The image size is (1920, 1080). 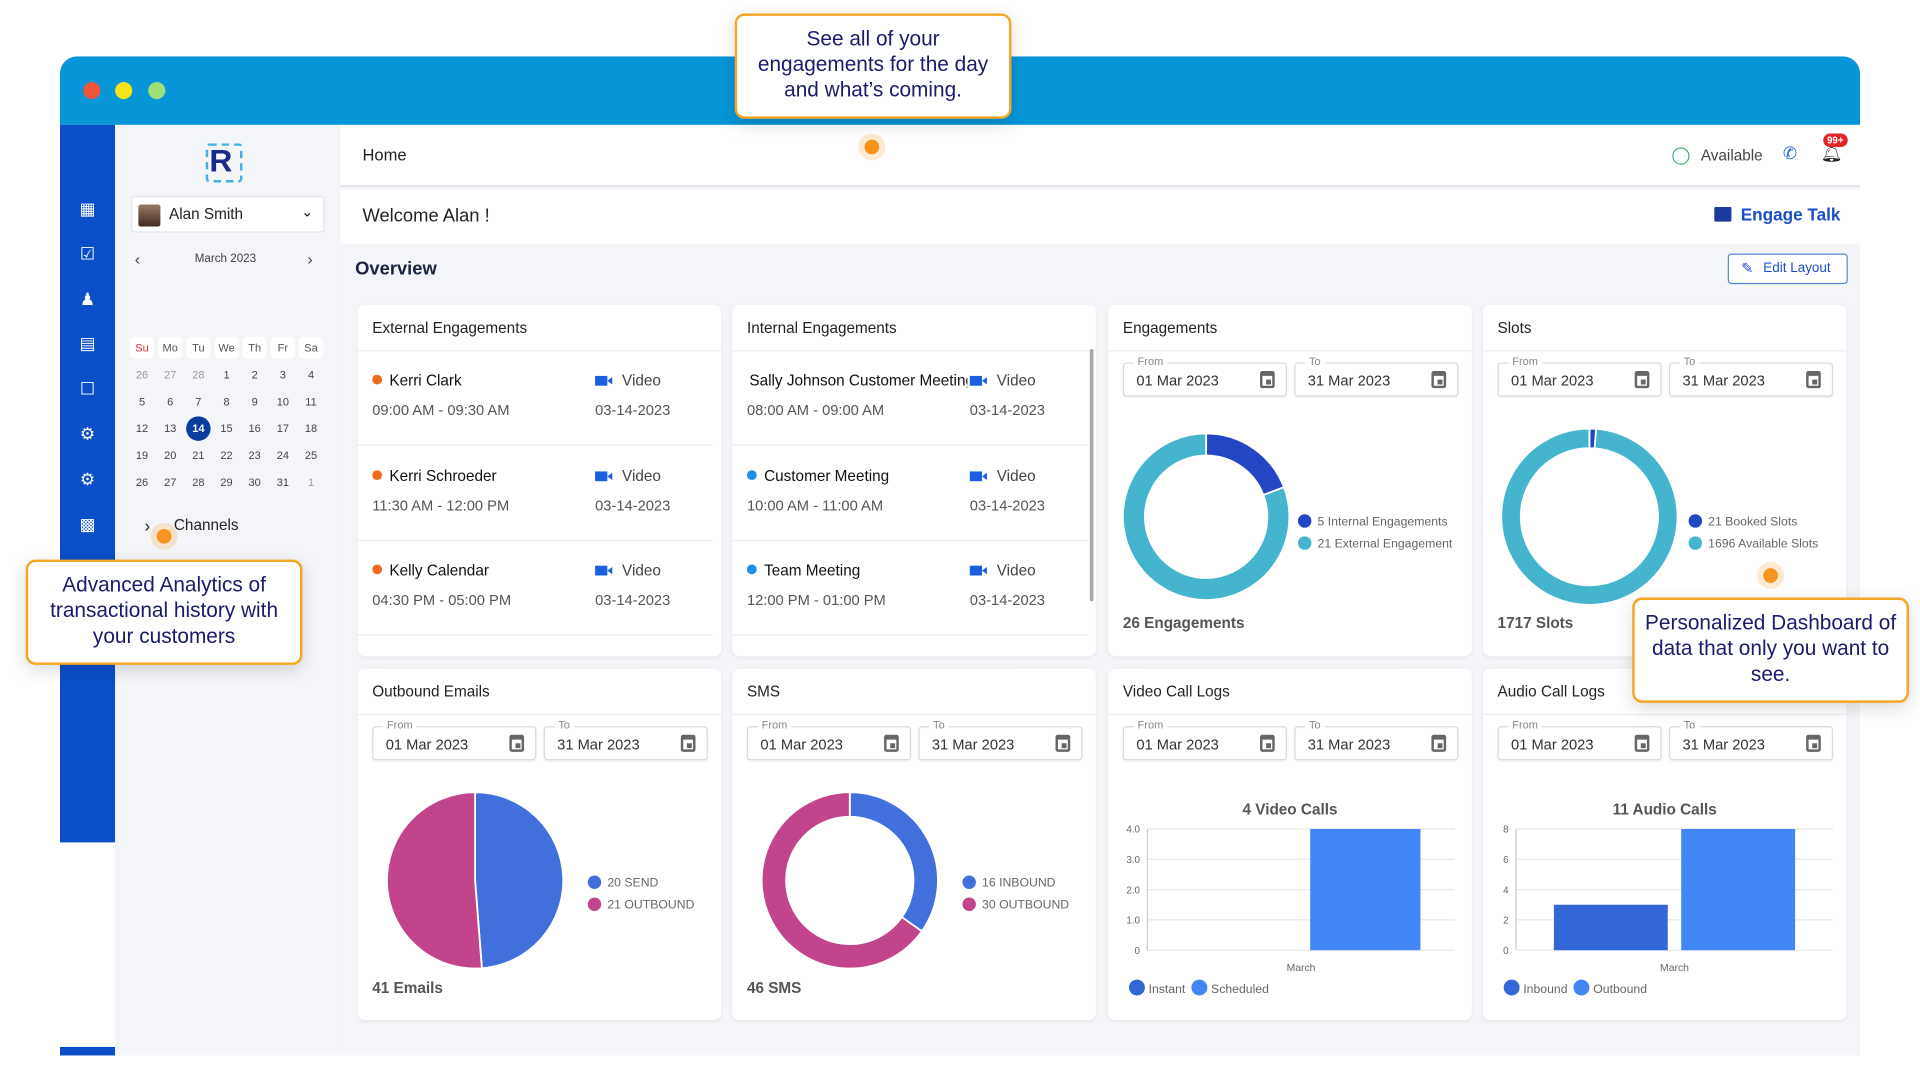 What do you see at coordinates (87, 253) in the screenshot?
I see `calendar-check-icon: ☑` at bounding box center [87, 253].